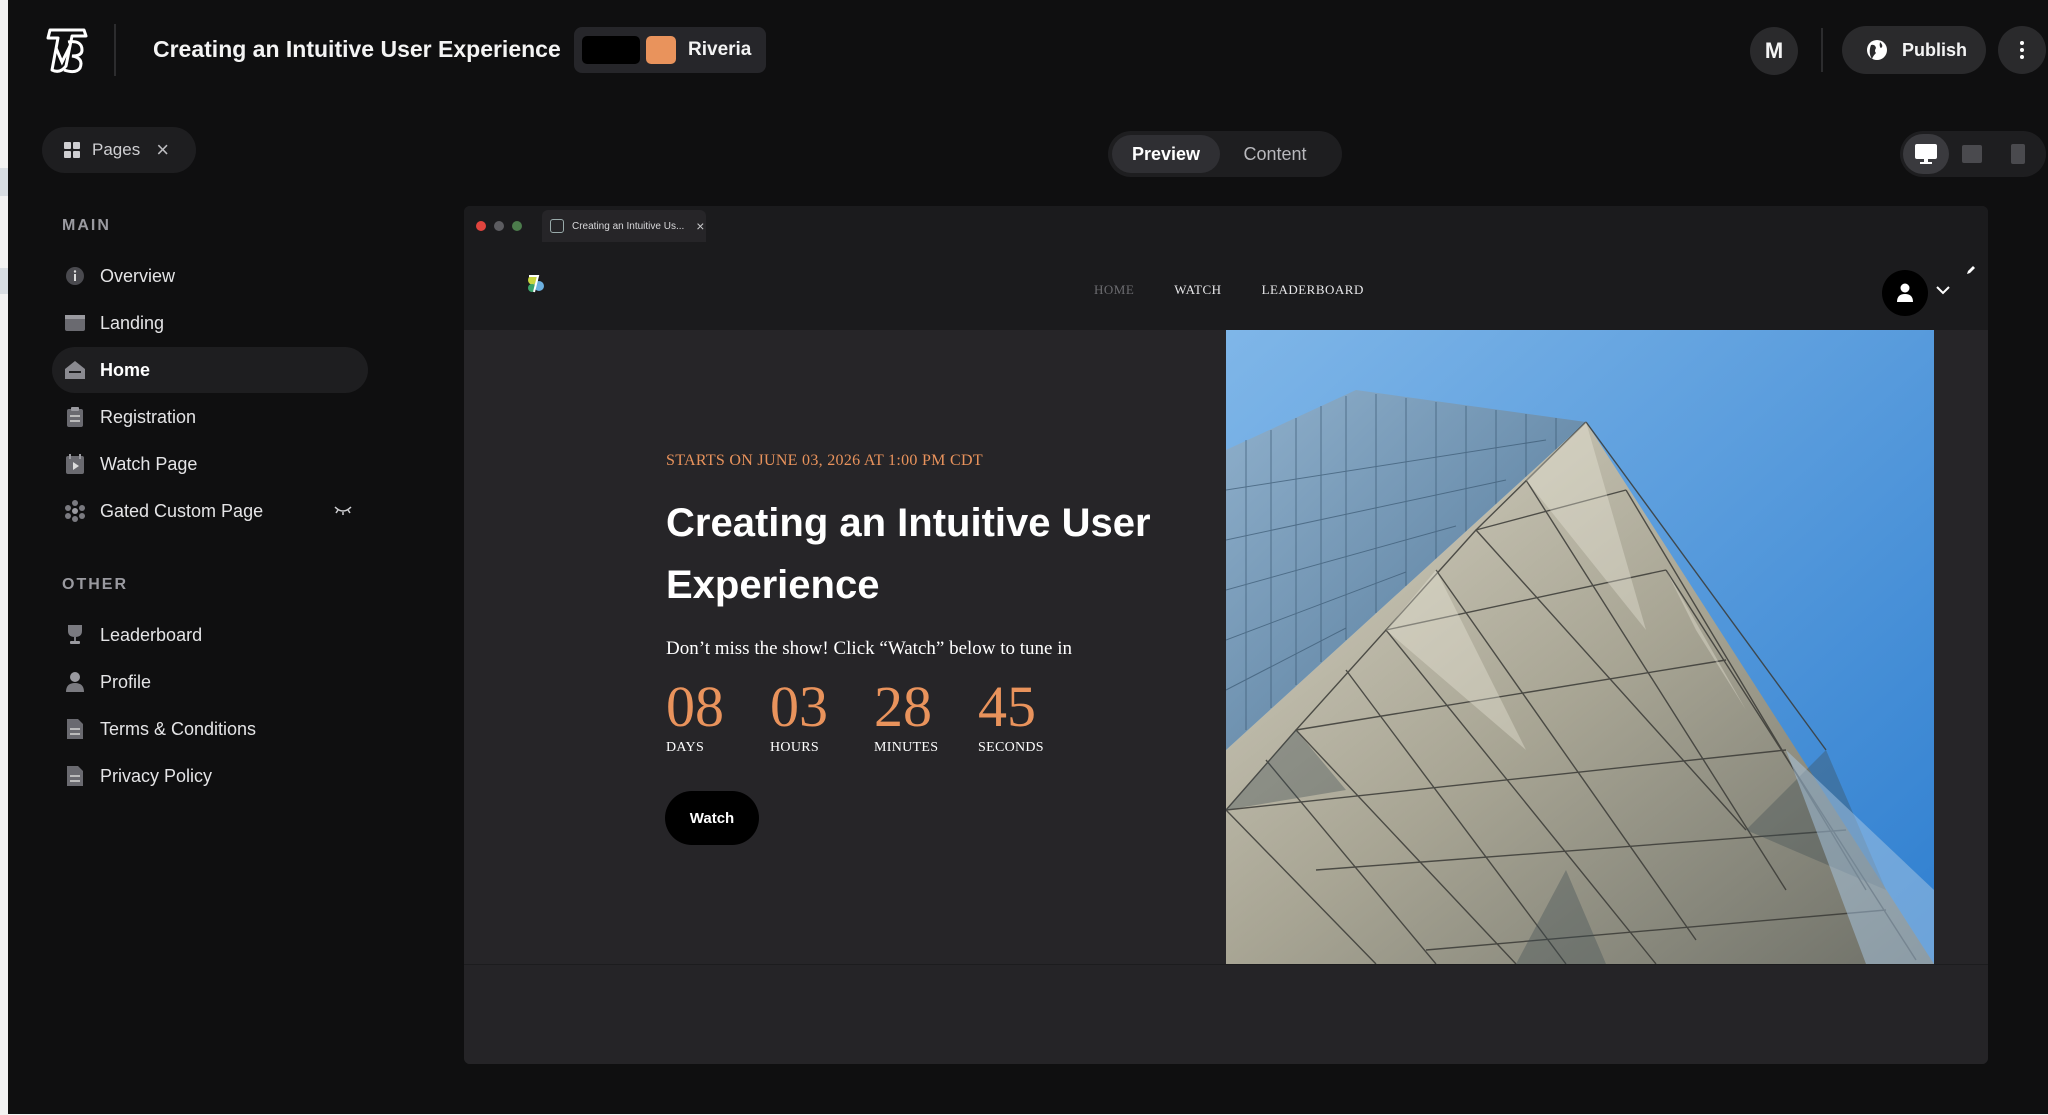 Image resolution: width=2048 pixels, height=1115 pixels. What do you see at coordinates (1275, 154) in the screenshot?
I see `tab-content: Content` at bounding box center [1275, 154].